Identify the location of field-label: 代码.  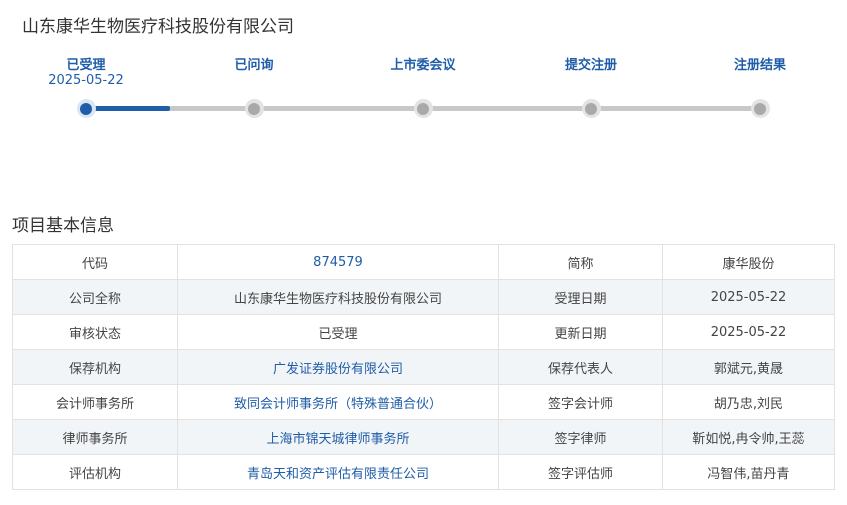
(95, 262).